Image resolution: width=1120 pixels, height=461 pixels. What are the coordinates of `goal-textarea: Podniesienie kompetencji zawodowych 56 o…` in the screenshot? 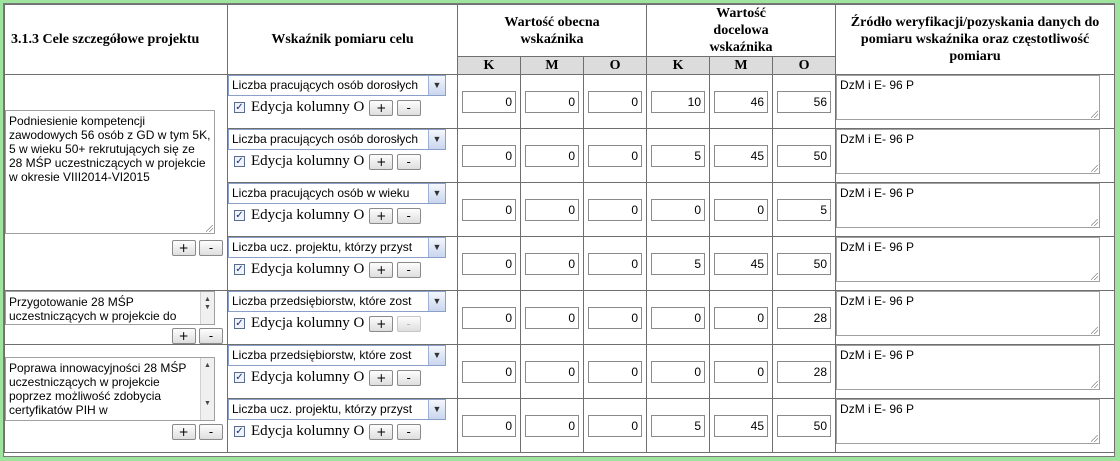 It's located at (110, 171).